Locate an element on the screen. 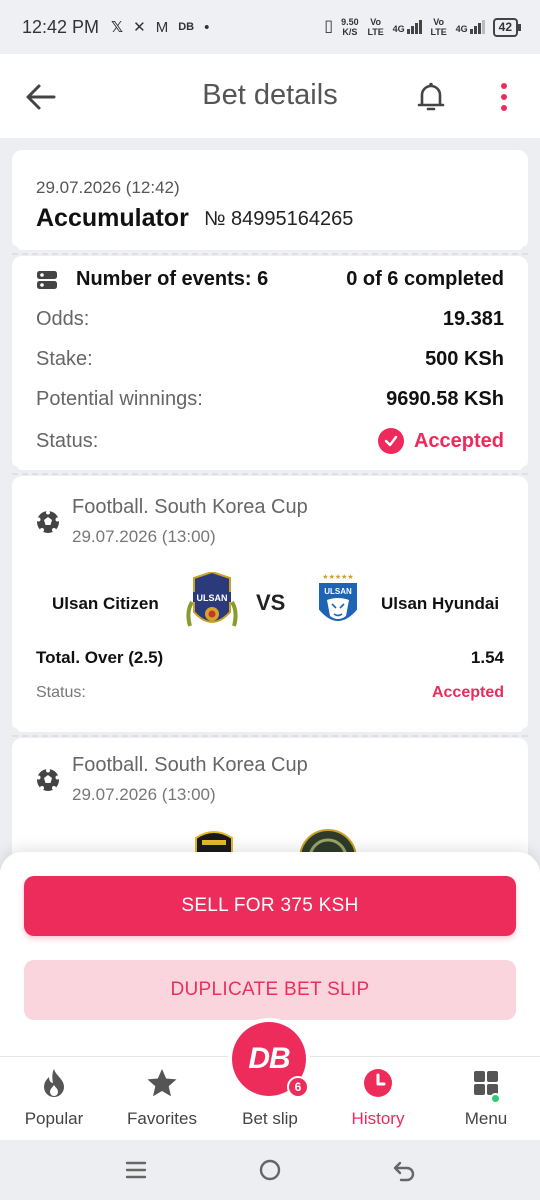 The height and width of the screenshot is (1200, 540). winnings-value: 9690.58 KSh is located at coordinates (445, 399).